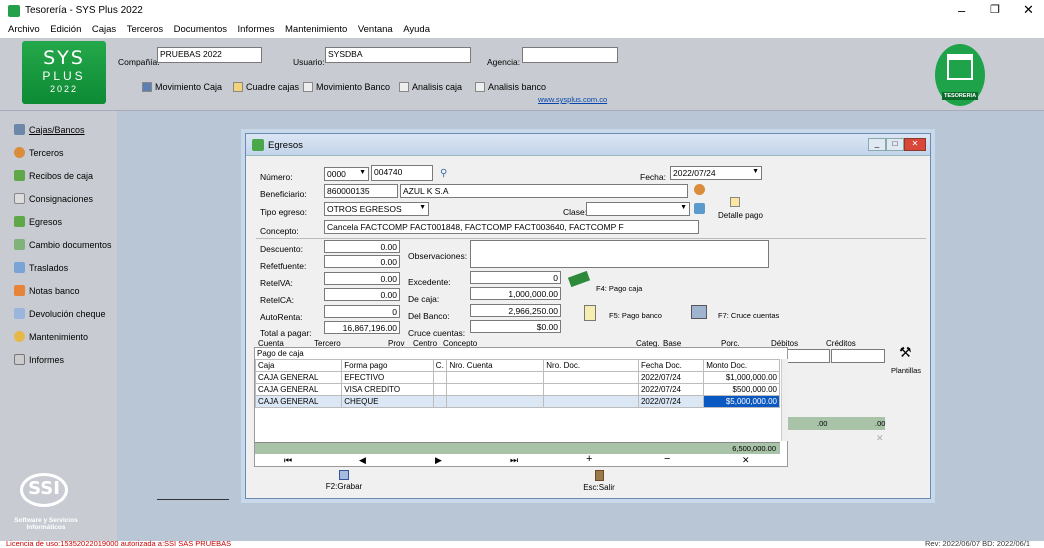 This screenshot has width=1044, height=548. I want to click on sidebar-item-informes: Informes, so click(39, 359).